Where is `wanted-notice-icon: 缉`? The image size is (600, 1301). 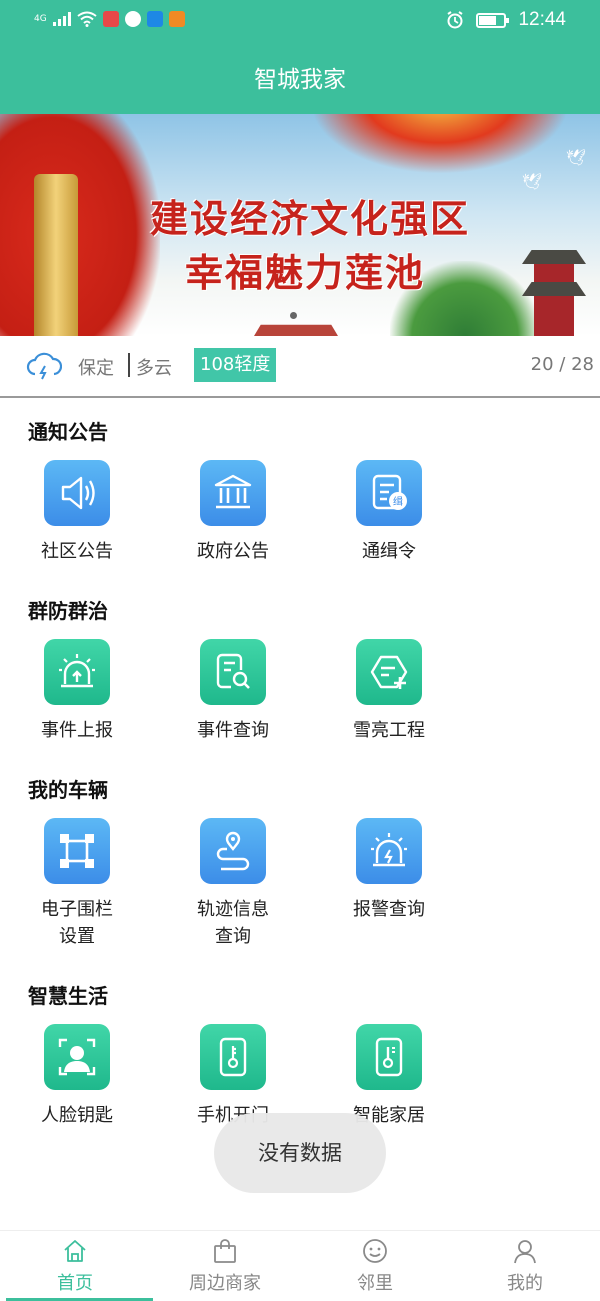 wanted-notice-icon: 缉 is located at coordinates (389, 493).